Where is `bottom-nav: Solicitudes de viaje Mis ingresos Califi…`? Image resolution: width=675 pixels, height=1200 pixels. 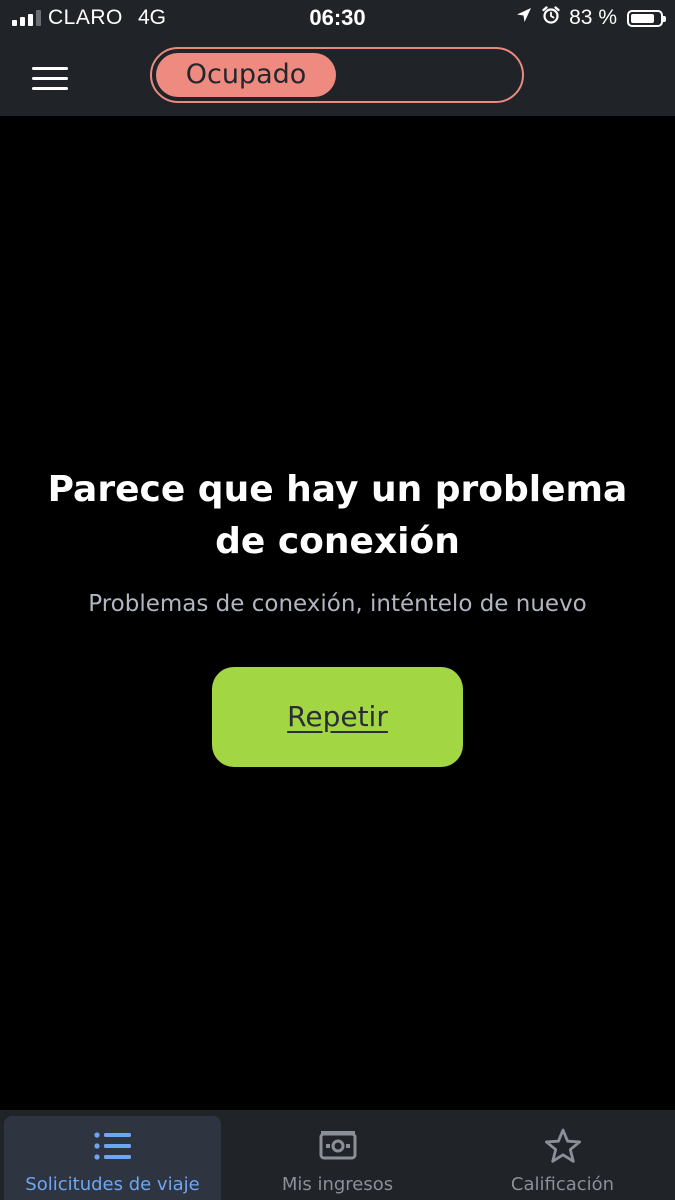
bottom-nav: Solicitudes de viaje Mis ingresos Califi… is located at coordinates (337, 1155).